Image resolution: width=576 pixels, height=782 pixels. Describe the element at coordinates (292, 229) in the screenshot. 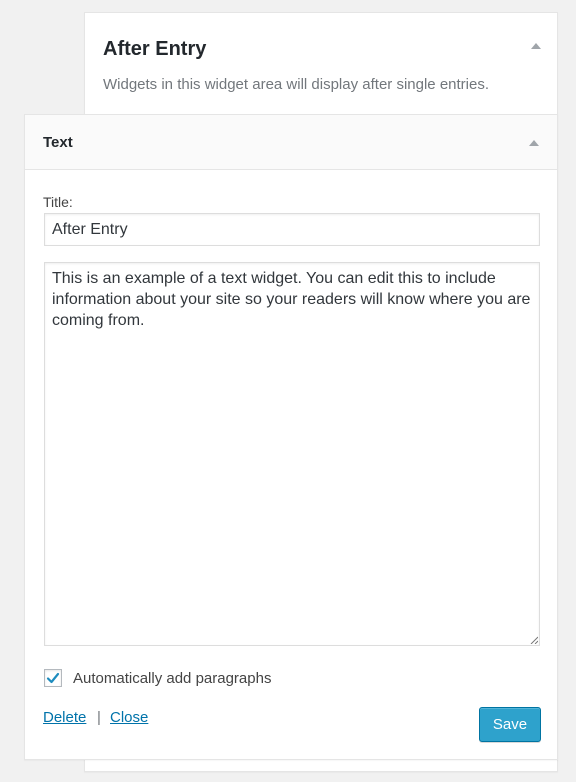

I see `title-input` at that location.